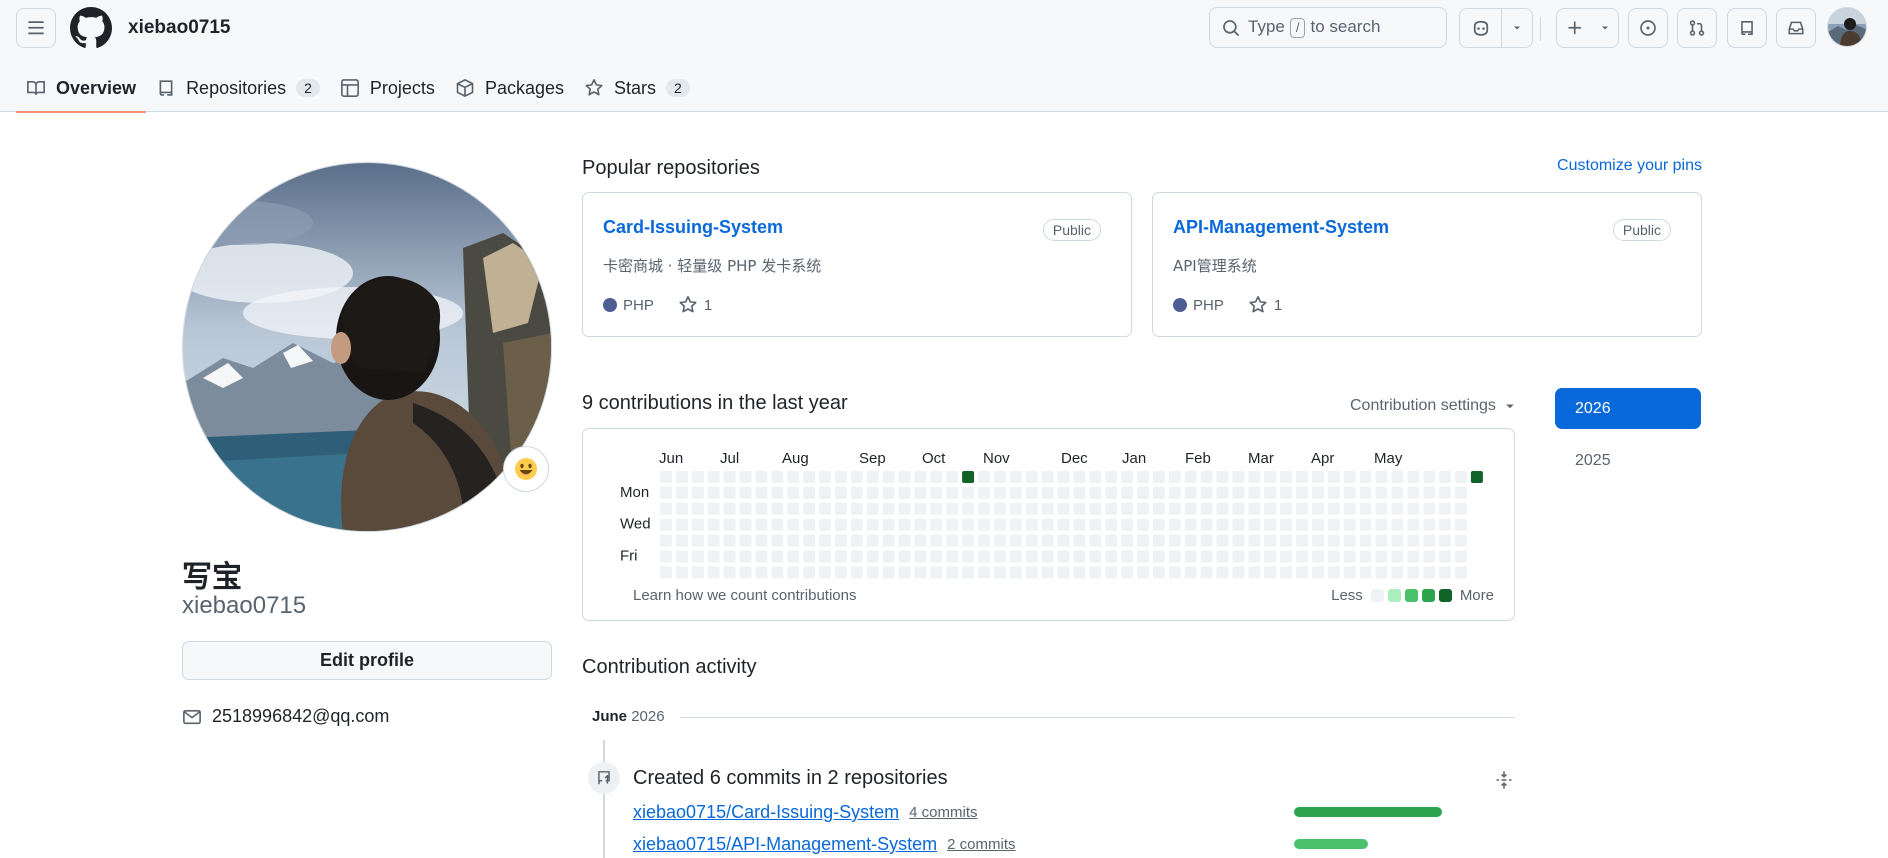 This screenshot has height=858, width=1888. Describe the element at coordinates (1281, 227) in the screenshot. I see `repo-name-link: API-Management-System` at that location.